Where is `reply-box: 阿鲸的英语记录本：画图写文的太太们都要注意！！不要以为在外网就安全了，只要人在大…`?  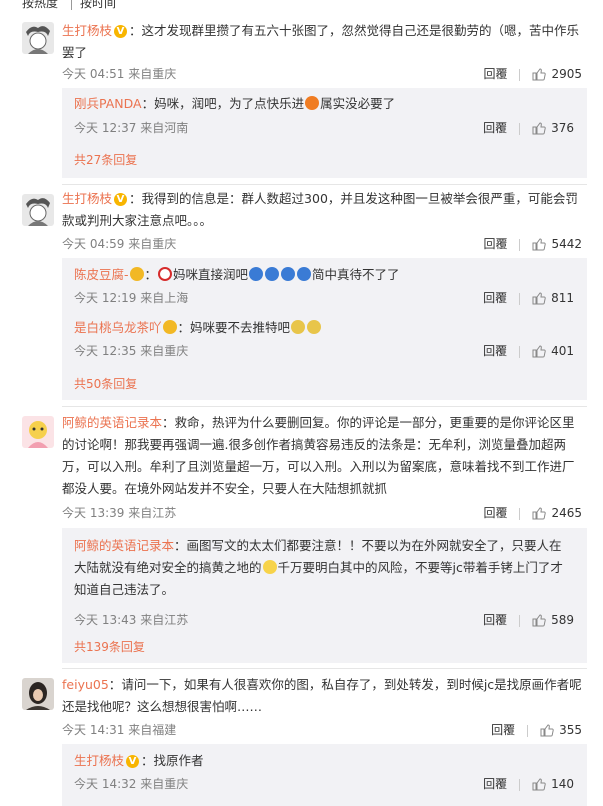 reply-box: 阿鲸的英语记录本：画图写文的太太们都要注意！！不要以为在外网就安全了，只要人在大… is located at coordinates (324, 595).